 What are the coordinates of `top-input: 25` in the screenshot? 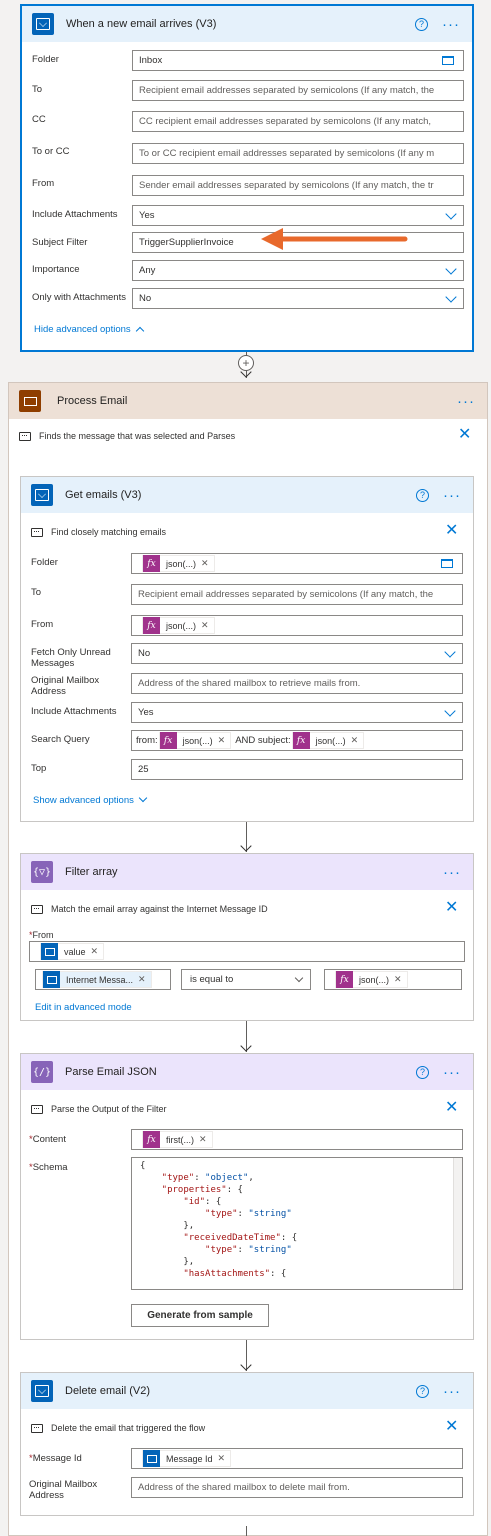 It's located at (297, 769).